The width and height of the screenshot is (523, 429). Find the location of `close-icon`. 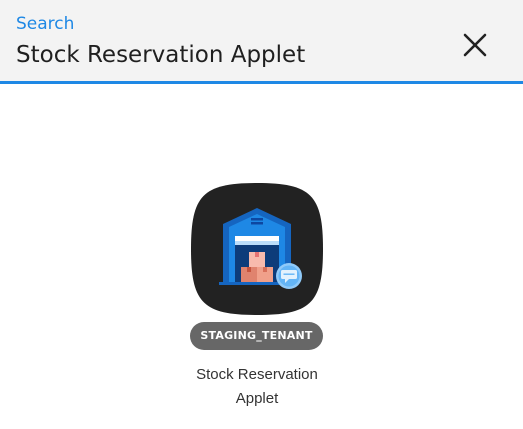

close-icon is located at coordinates (475, 45).